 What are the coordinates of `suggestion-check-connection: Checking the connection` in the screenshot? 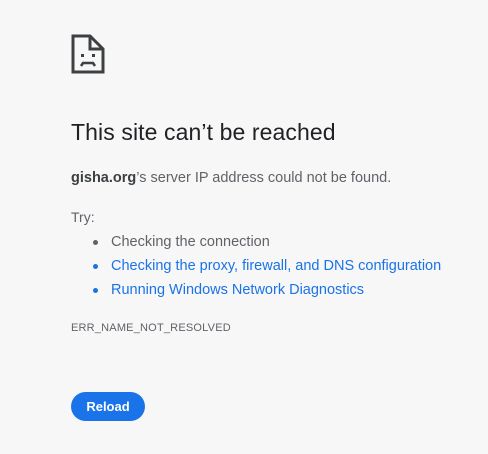 It's located at (190, 242).